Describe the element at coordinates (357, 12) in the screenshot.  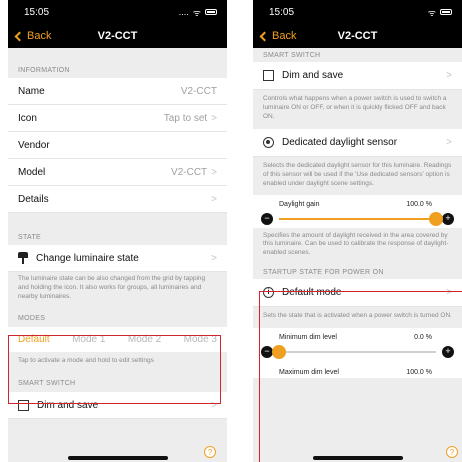
I see `status-bar: 15:05 ᯤ` at that location.